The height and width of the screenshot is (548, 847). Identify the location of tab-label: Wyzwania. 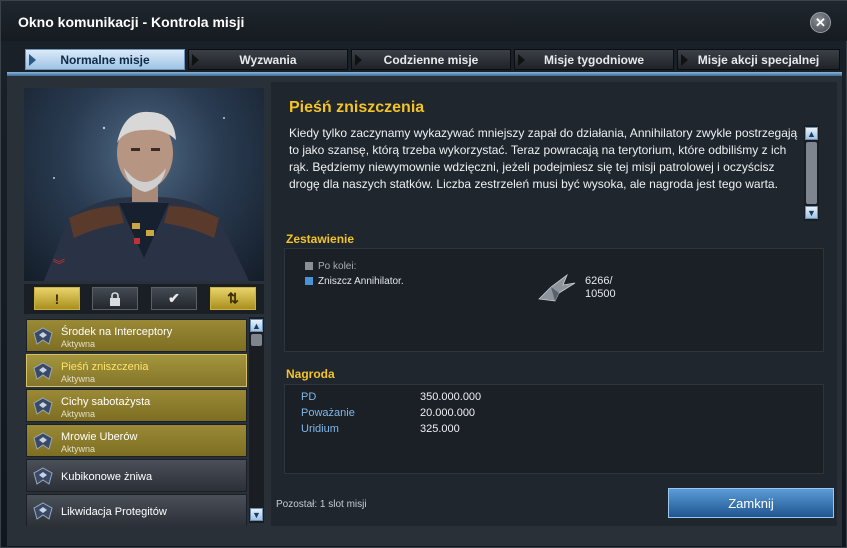
(268, 59).